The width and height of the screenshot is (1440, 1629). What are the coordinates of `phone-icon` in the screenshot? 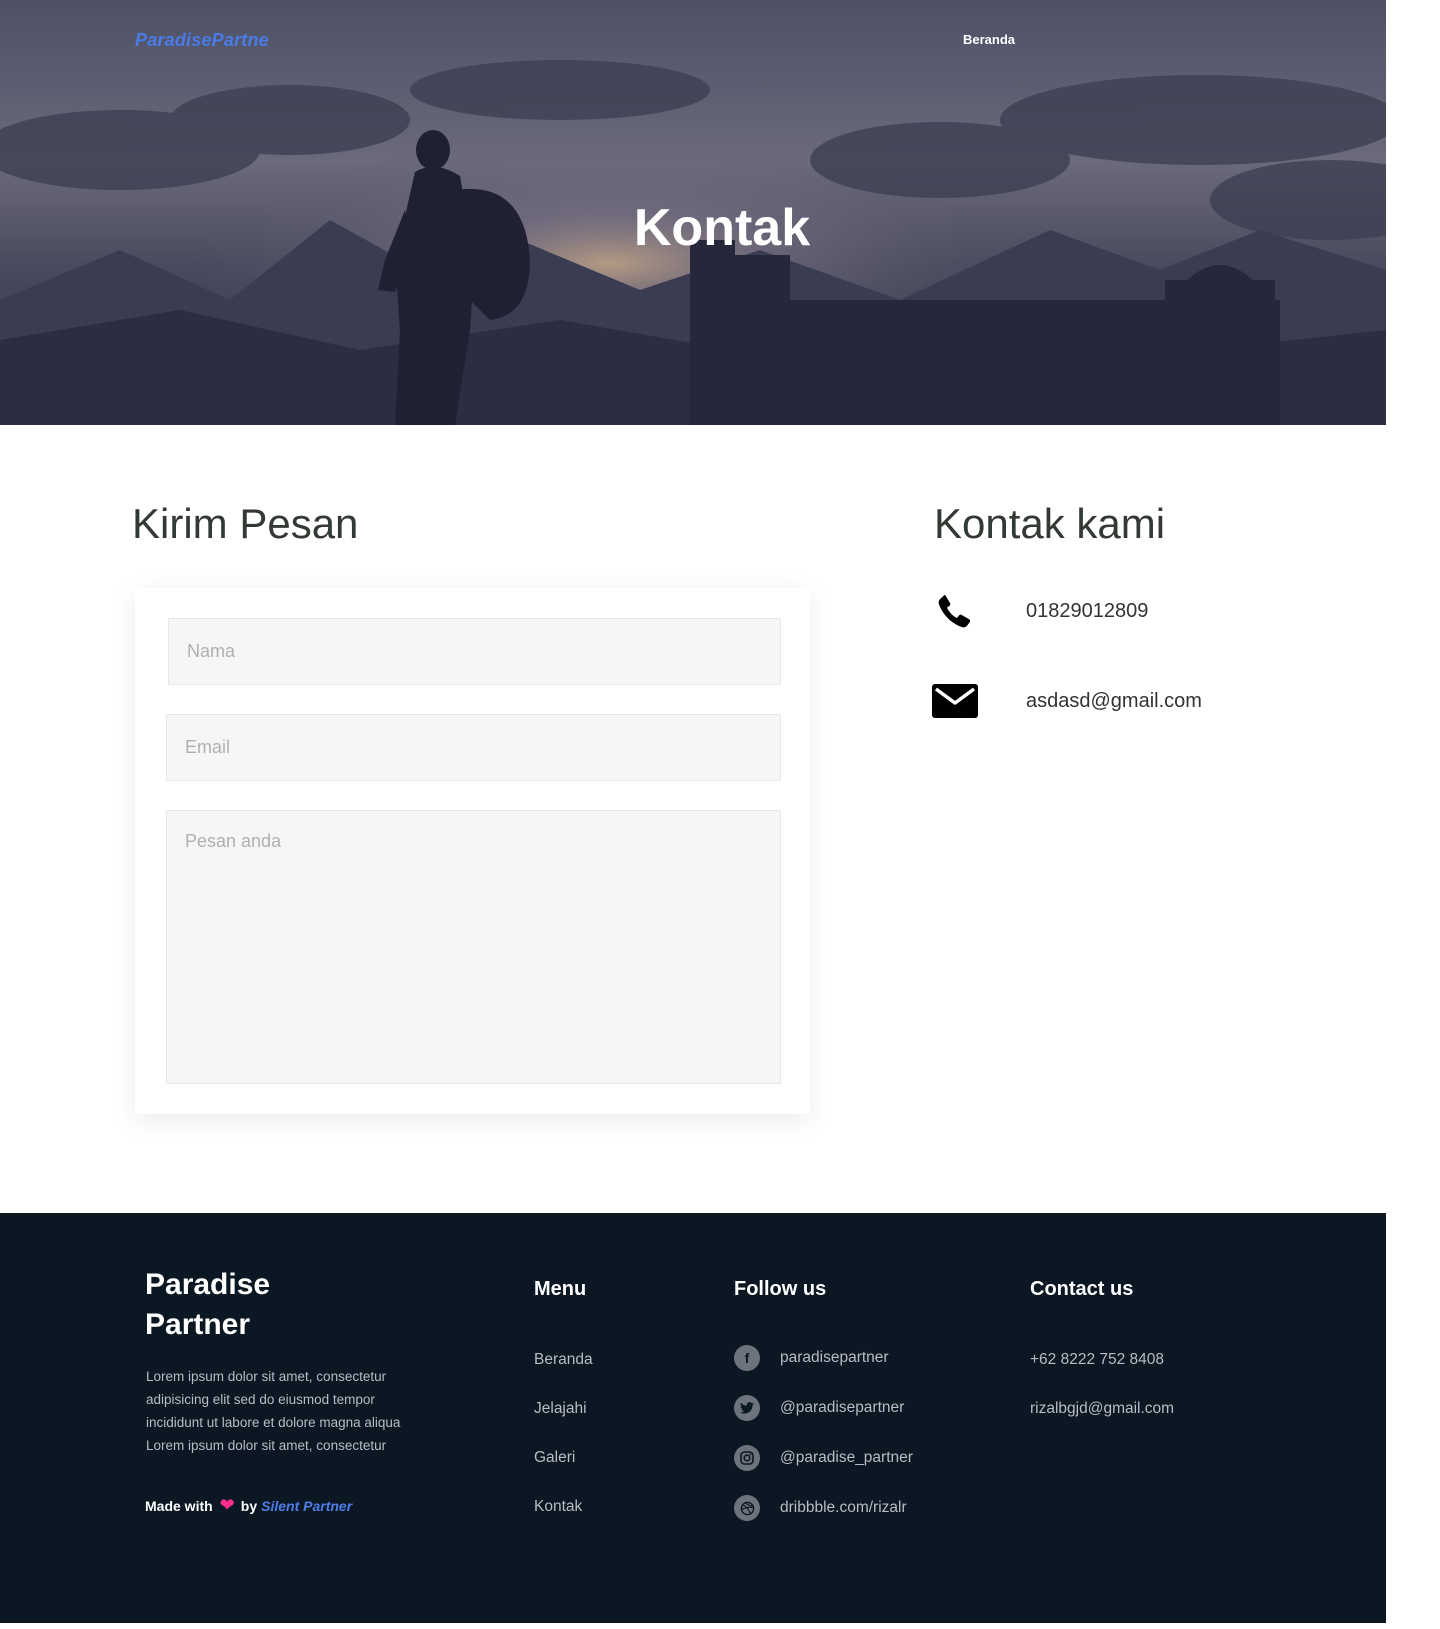 It's located at (955, 611).